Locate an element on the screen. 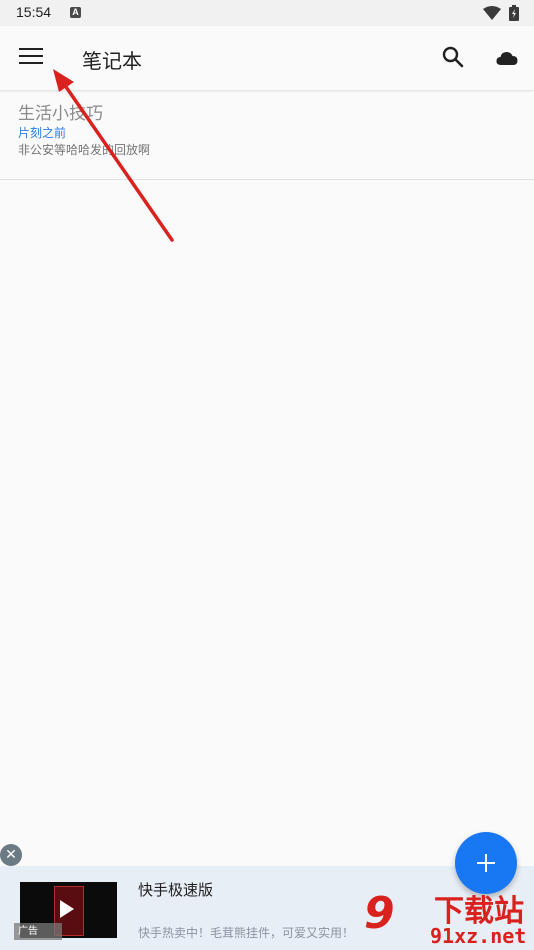 This screenshot has height=950, width=534. note-title: 生活小技巧 is located at coordinates (60, 114).